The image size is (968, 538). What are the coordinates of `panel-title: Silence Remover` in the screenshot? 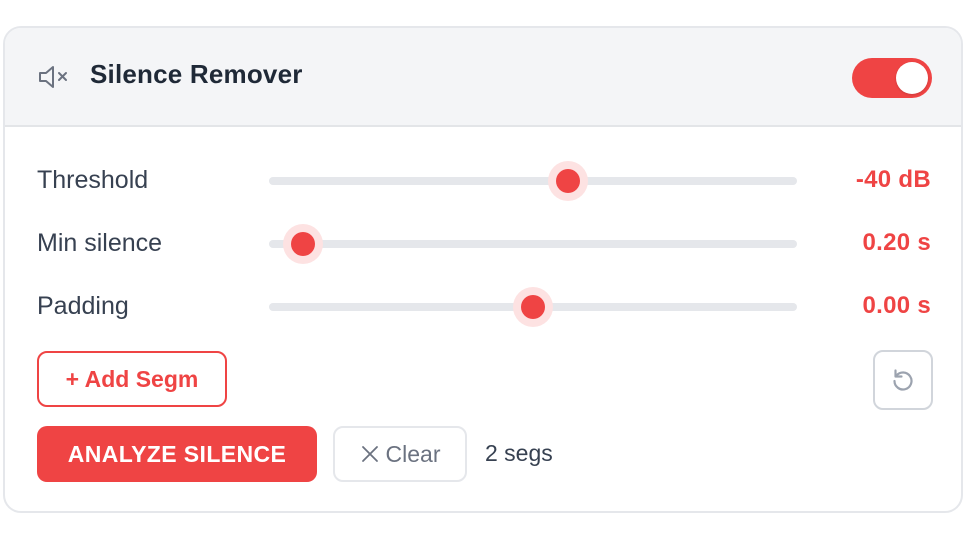 It's located at (196, 74).